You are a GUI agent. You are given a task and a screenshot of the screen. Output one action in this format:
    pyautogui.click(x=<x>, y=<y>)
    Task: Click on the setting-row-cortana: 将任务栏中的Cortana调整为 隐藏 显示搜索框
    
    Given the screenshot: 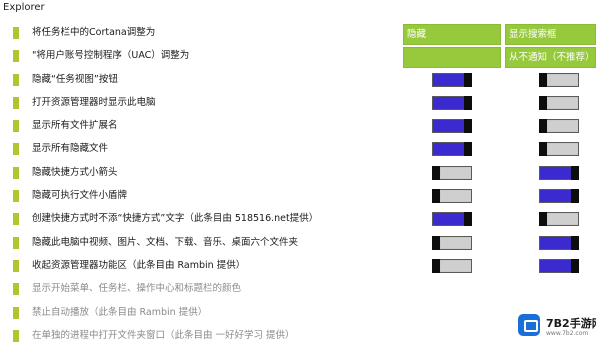 What is the action you would take?
    pyautogui.click(x=298, y=33)
    